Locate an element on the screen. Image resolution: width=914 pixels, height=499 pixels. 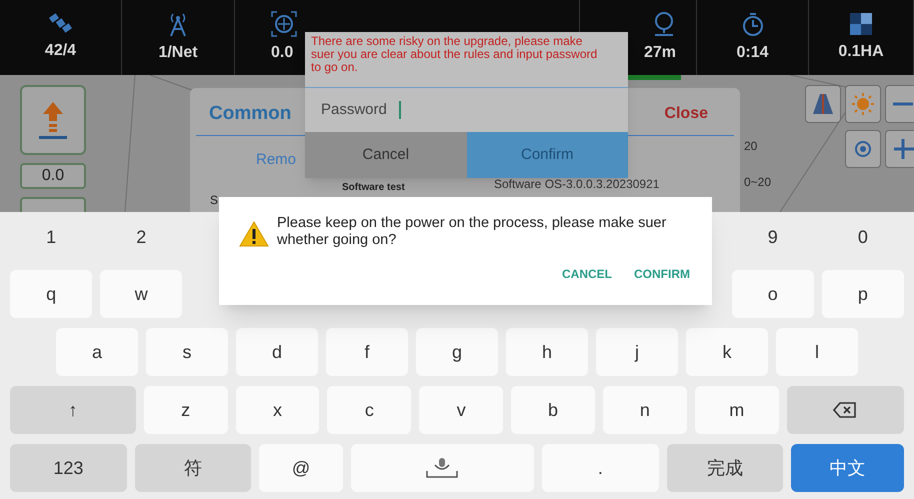
locate-icon is located at coordinates (863, 149).